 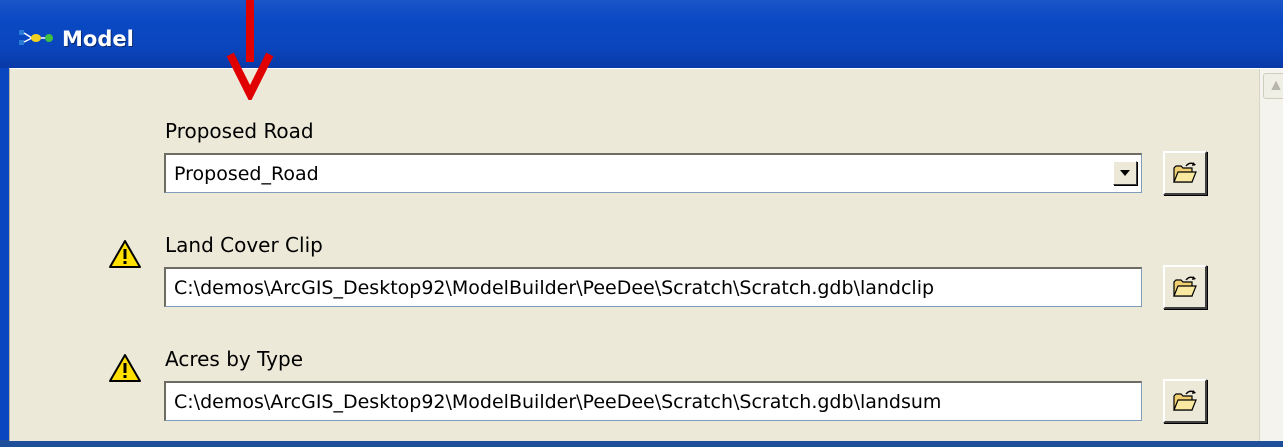 What do you see at coordinates (250, 50) in the screenshot?
I see `red-down-arrow-icon` at bounding box center [250, 50].